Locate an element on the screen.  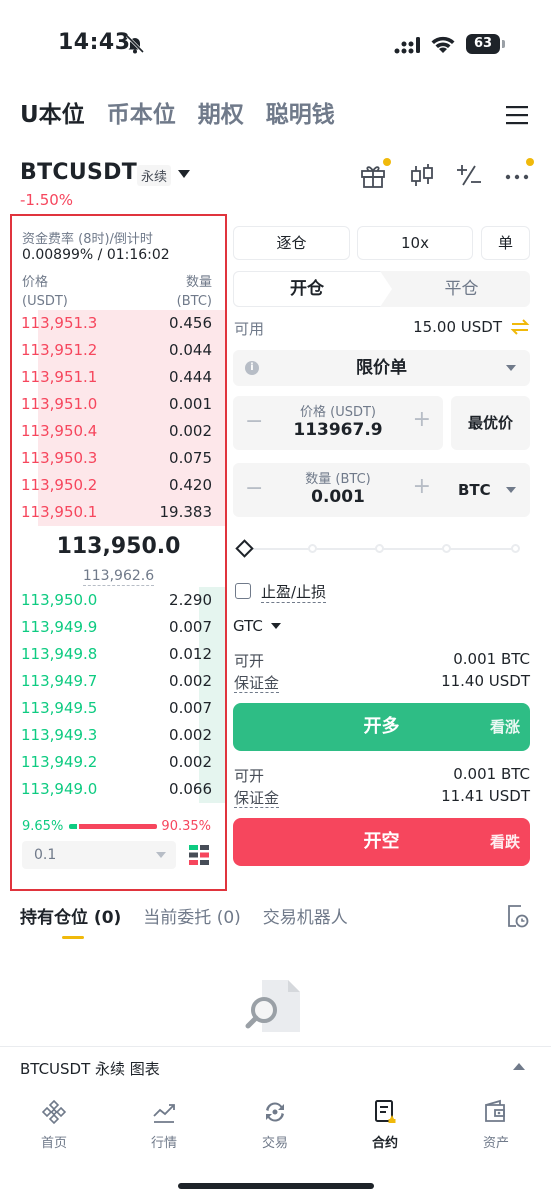
order-type-select: i 限价单 is located at coordinates (381, 368).